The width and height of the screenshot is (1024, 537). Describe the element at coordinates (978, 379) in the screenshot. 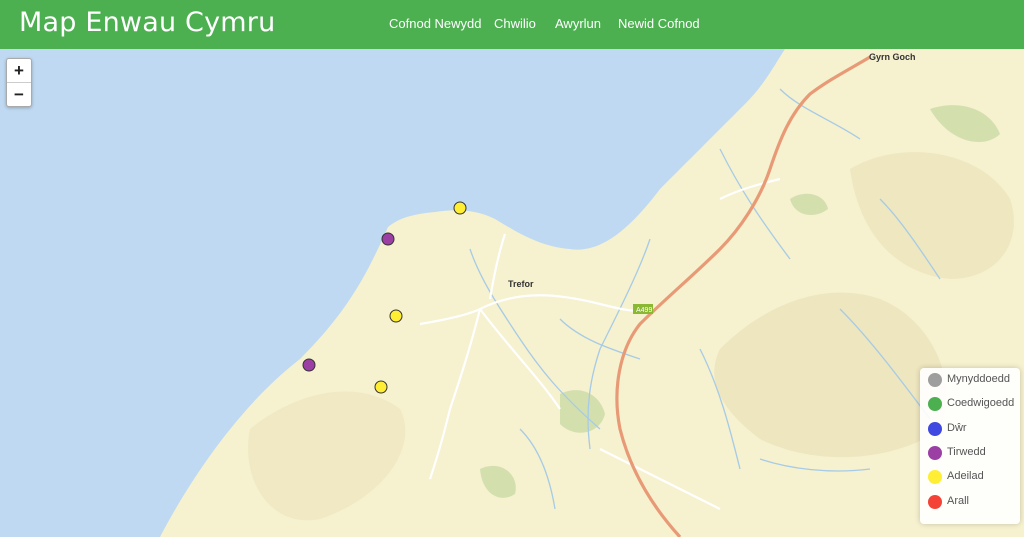

I see `legend-label: Mynyddoedd` at that location.